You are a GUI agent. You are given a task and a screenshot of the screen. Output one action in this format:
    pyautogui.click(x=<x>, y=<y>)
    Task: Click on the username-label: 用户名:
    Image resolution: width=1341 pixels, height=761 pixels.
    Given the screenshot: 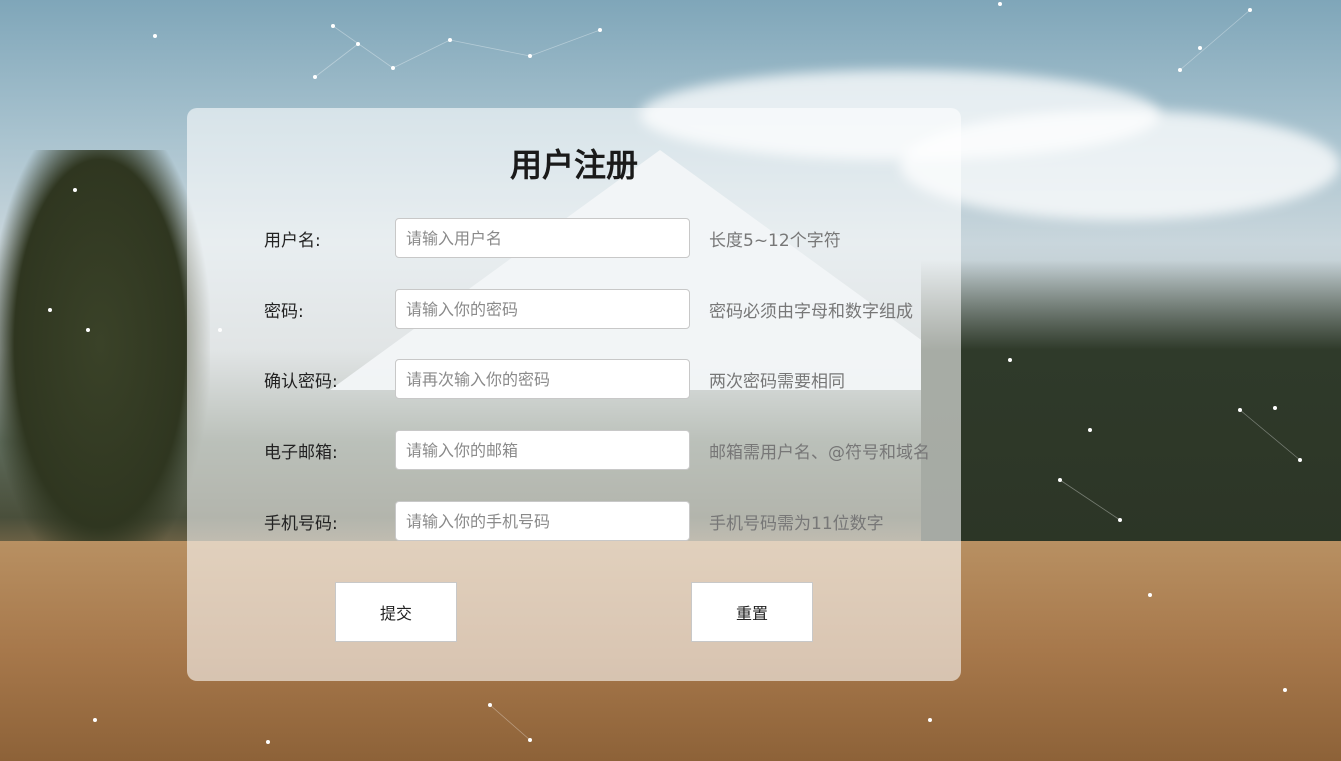 What is the action you would take?
    pyautogui.click(x=292, y=241)
    